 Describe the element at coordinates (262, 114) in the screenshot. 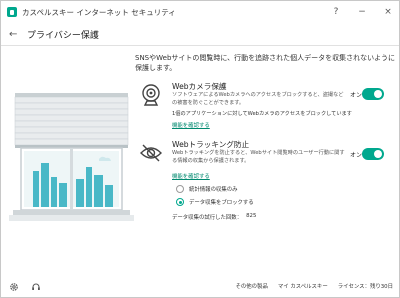

I see `webcam-blocked-status: 1個のアプリケーションに対してWebカメラのアクセスをブロックしています` at that location.